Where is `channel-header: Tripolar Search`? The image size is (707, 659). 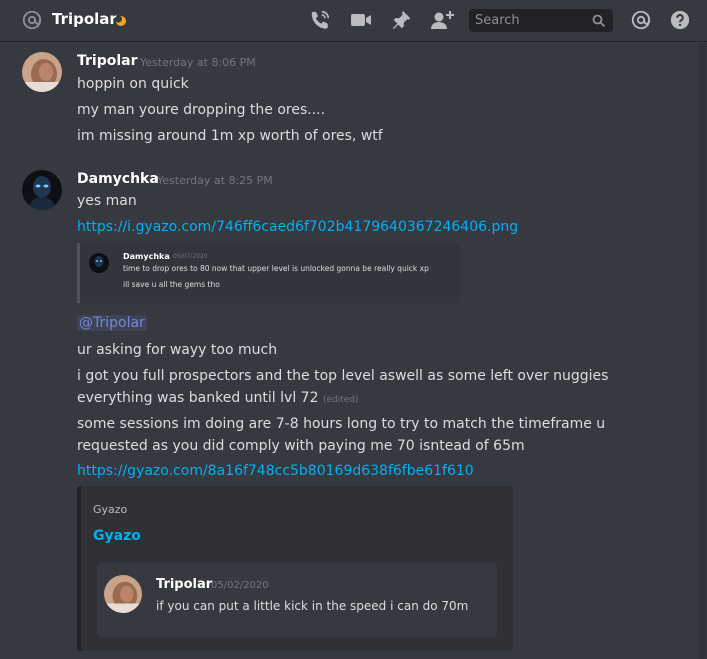 channel-header: Tripolar Search is located at coordinates (353, 20).